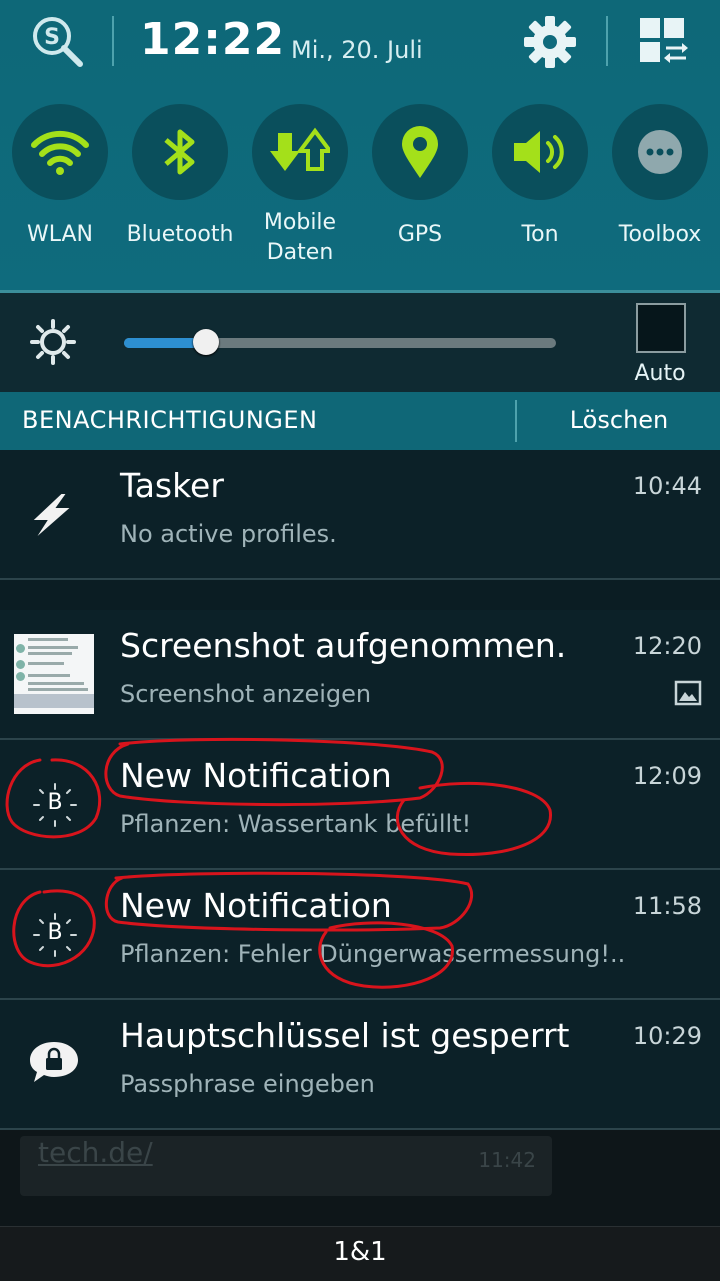  I want to click on notification-text: No active profiles., so click(228, 534).